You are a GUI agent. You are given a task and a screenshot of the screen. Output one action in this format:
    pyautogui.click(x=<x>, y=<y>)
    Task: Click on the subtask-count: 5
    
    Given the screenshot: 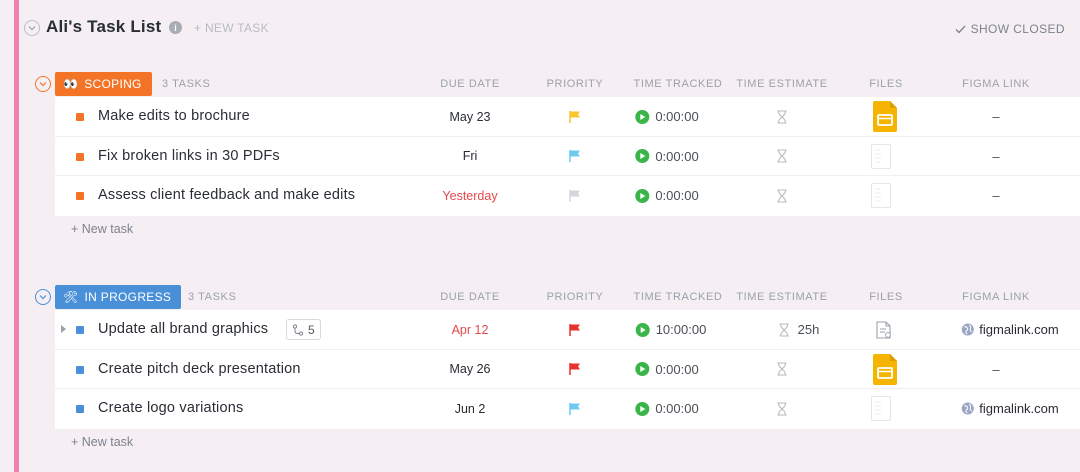 What is the action you would take?
    pyautogui.click(x=311, y=329)
    